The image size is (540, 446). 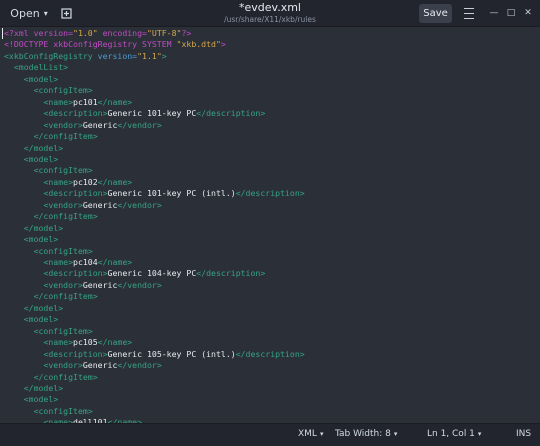 What do you see at coordinates (152, 273) in the screenshot?
I see `code-token: Generic 104-key PC` at bounding box center [152, 273].